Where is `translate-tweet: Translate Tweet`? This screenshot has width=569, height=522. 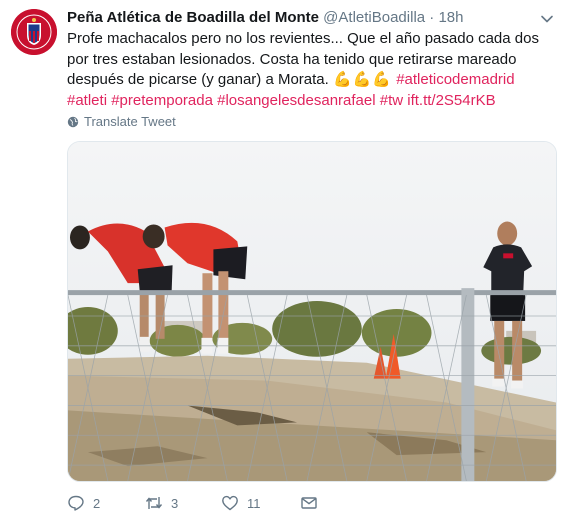
translate-tweet: Translate Tweet is located at coordinates (121, 121).